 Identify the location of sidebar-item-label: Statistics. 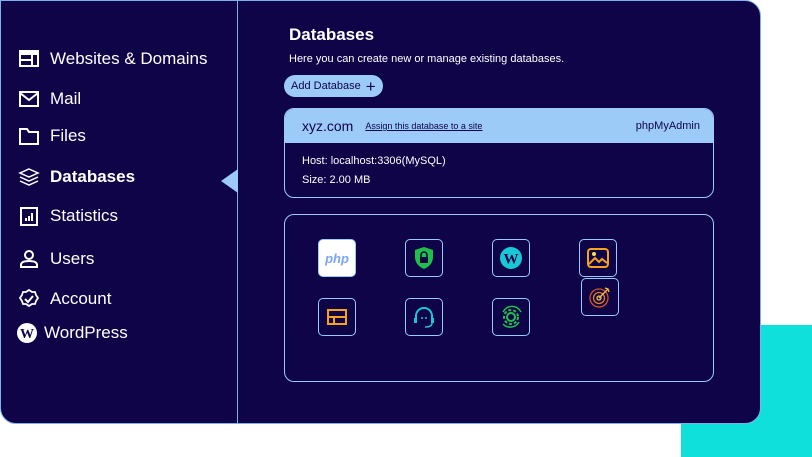
(84, 215).